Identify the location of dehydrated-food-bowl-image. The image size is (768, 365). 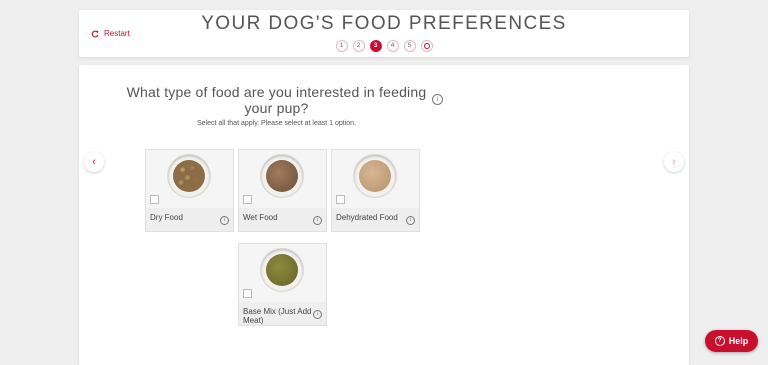
(375, 176).